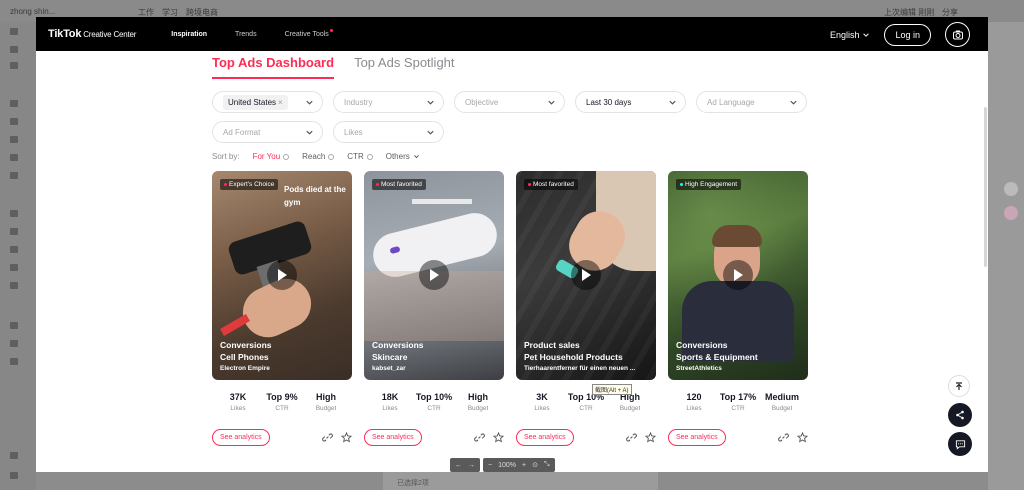  I want to click on main-nav: Inspiration Trends Creative Tools, so click(252, 33).